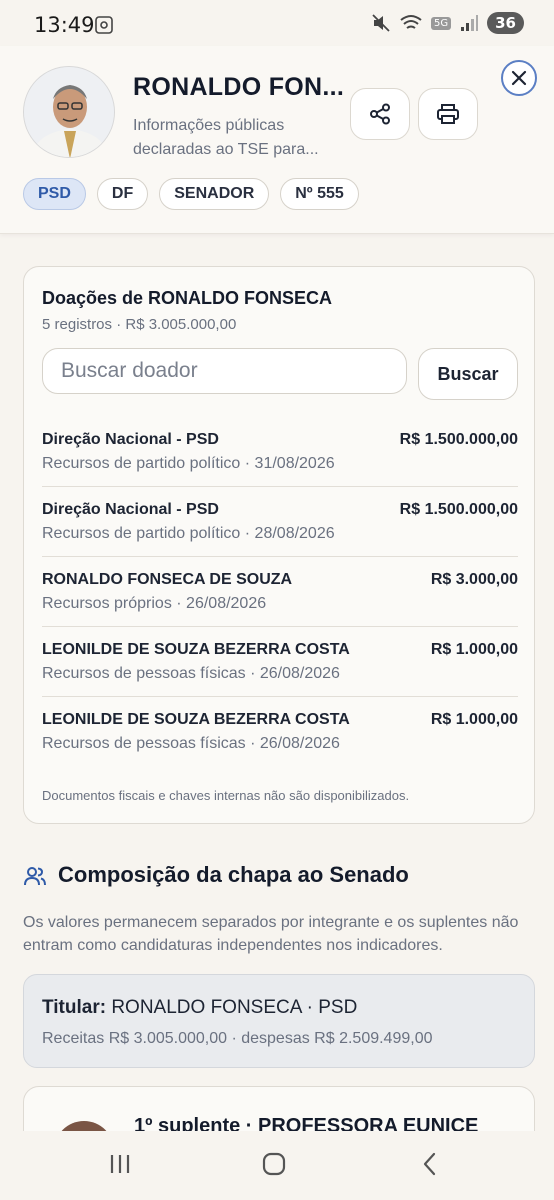 Image resolution: width=554 pixels, height=1200 pixels. I want to click on printer-icon, so click(448, 114).